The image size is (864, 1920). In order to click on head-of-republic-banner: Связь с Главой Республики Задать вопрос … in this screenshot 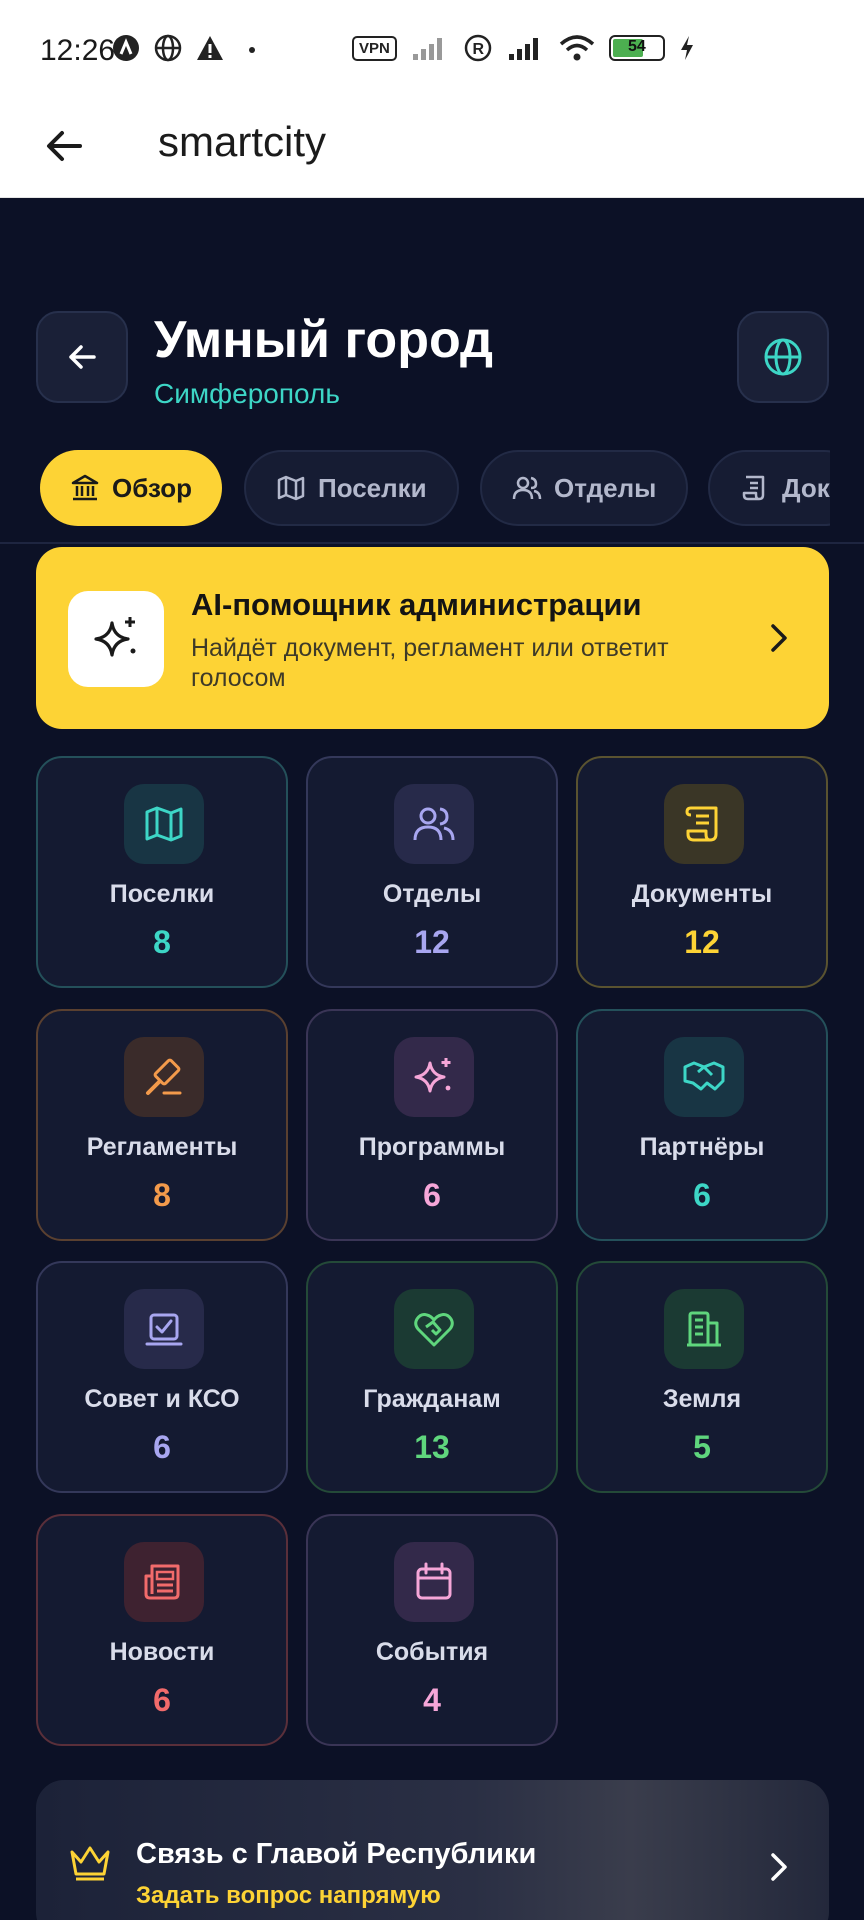, I will do `click(432, 1850)`.